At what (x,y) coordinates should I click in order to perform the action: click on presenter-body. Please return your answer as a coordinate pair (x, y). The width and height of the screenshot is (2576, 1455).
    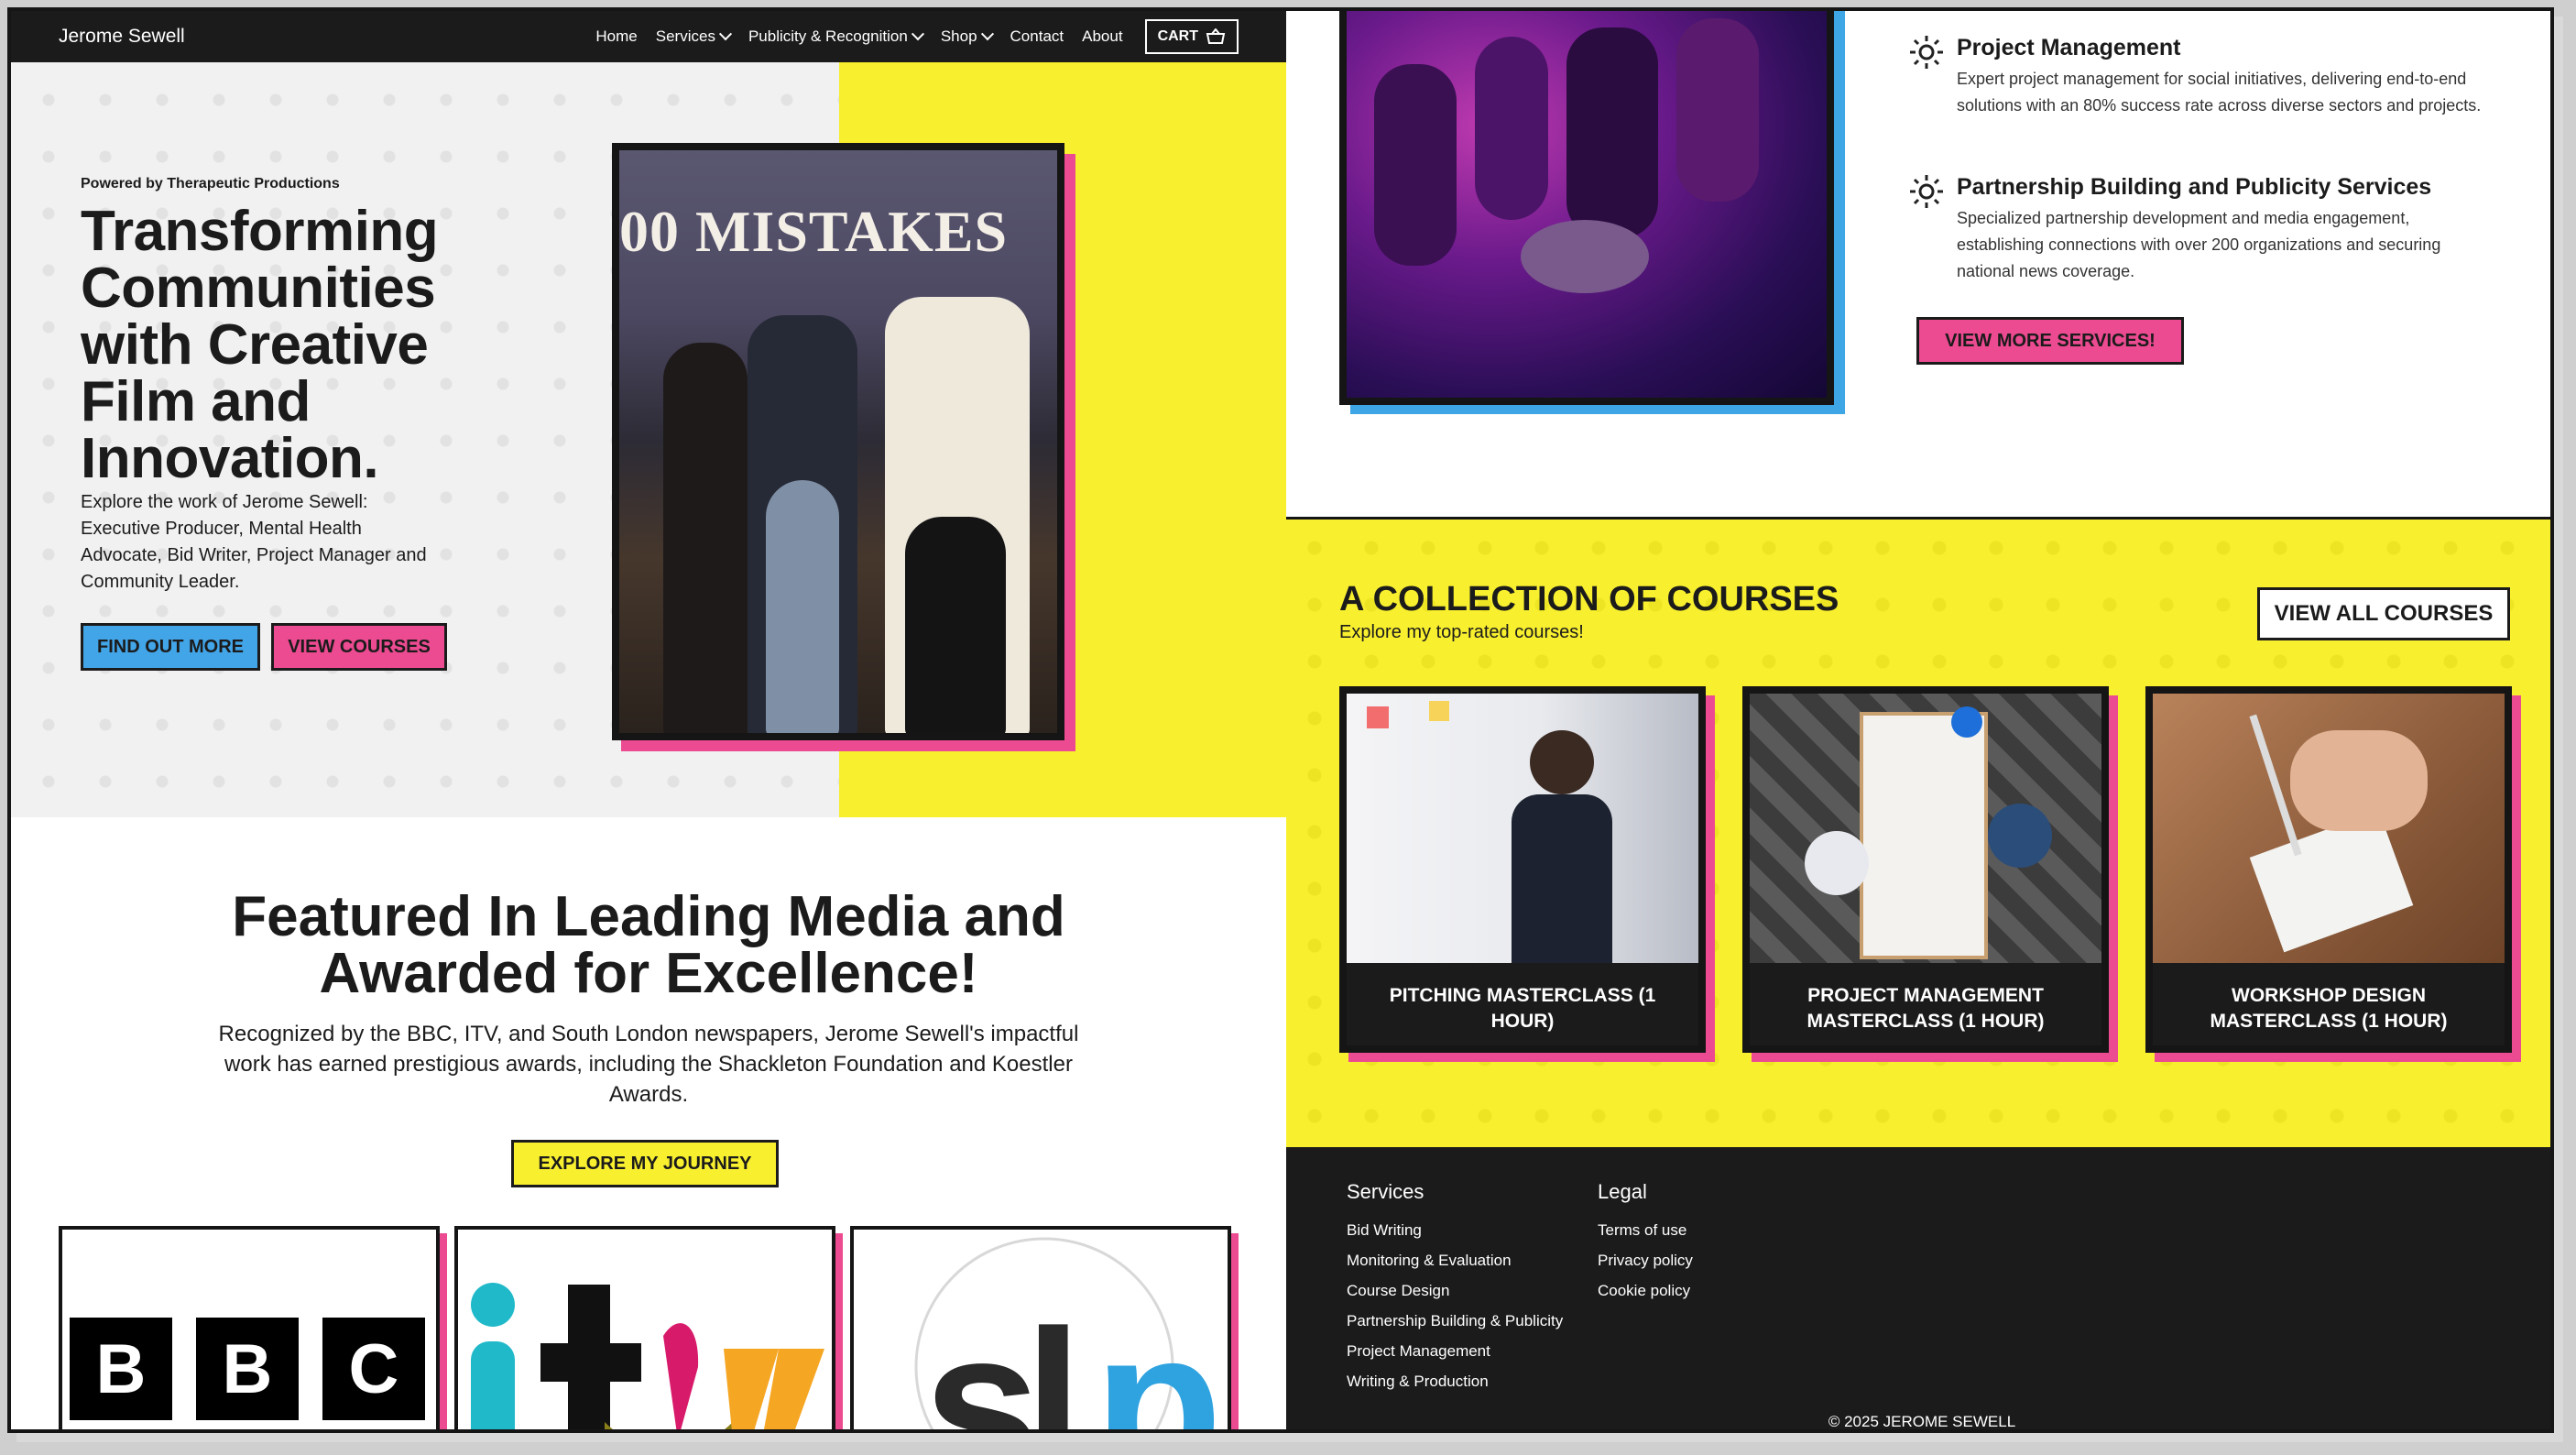
    Looking at the image, I should click on (1562, 878).